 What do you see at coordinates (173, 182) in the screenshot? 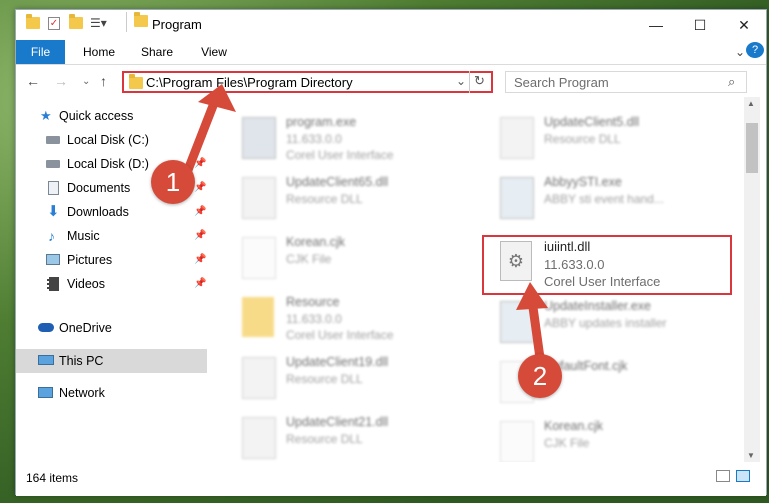
I see `step-1-badge: 1` at bounding box center [173, 182].